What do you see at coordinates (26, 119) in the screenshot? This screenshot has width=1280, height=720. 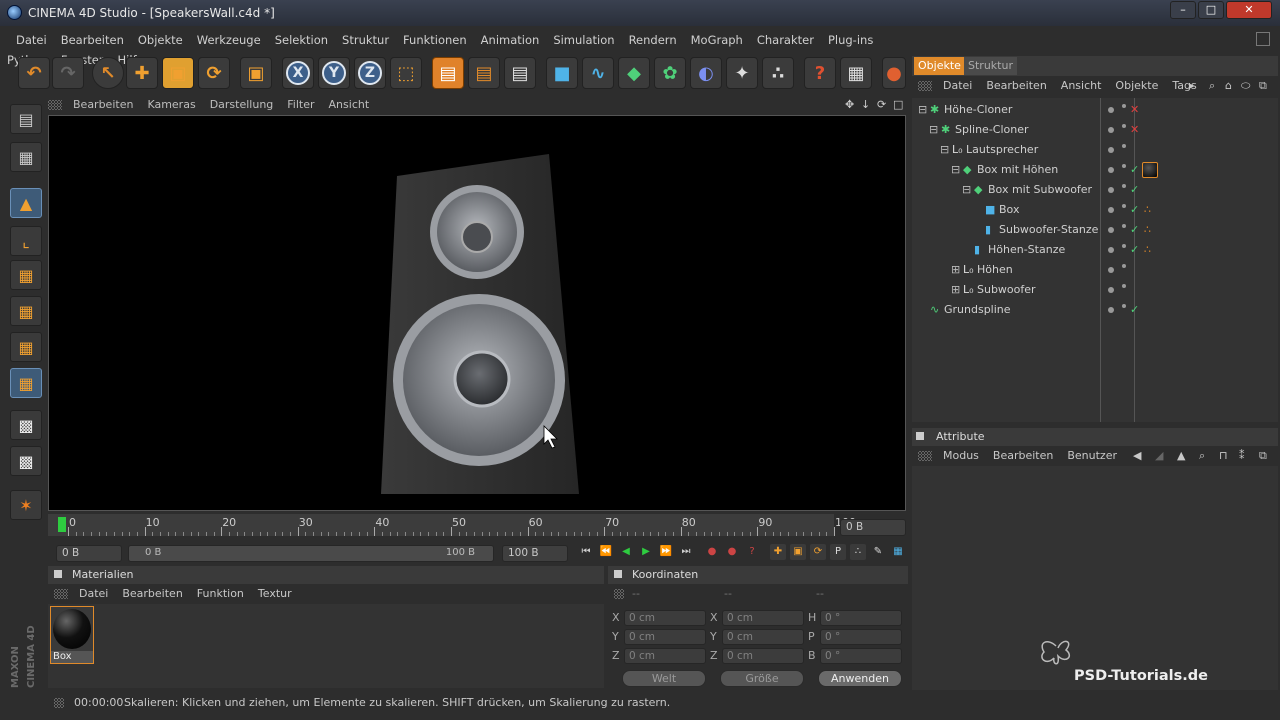 I see `viewport-layout-icon: ▤` at bounding box center [26, 119].